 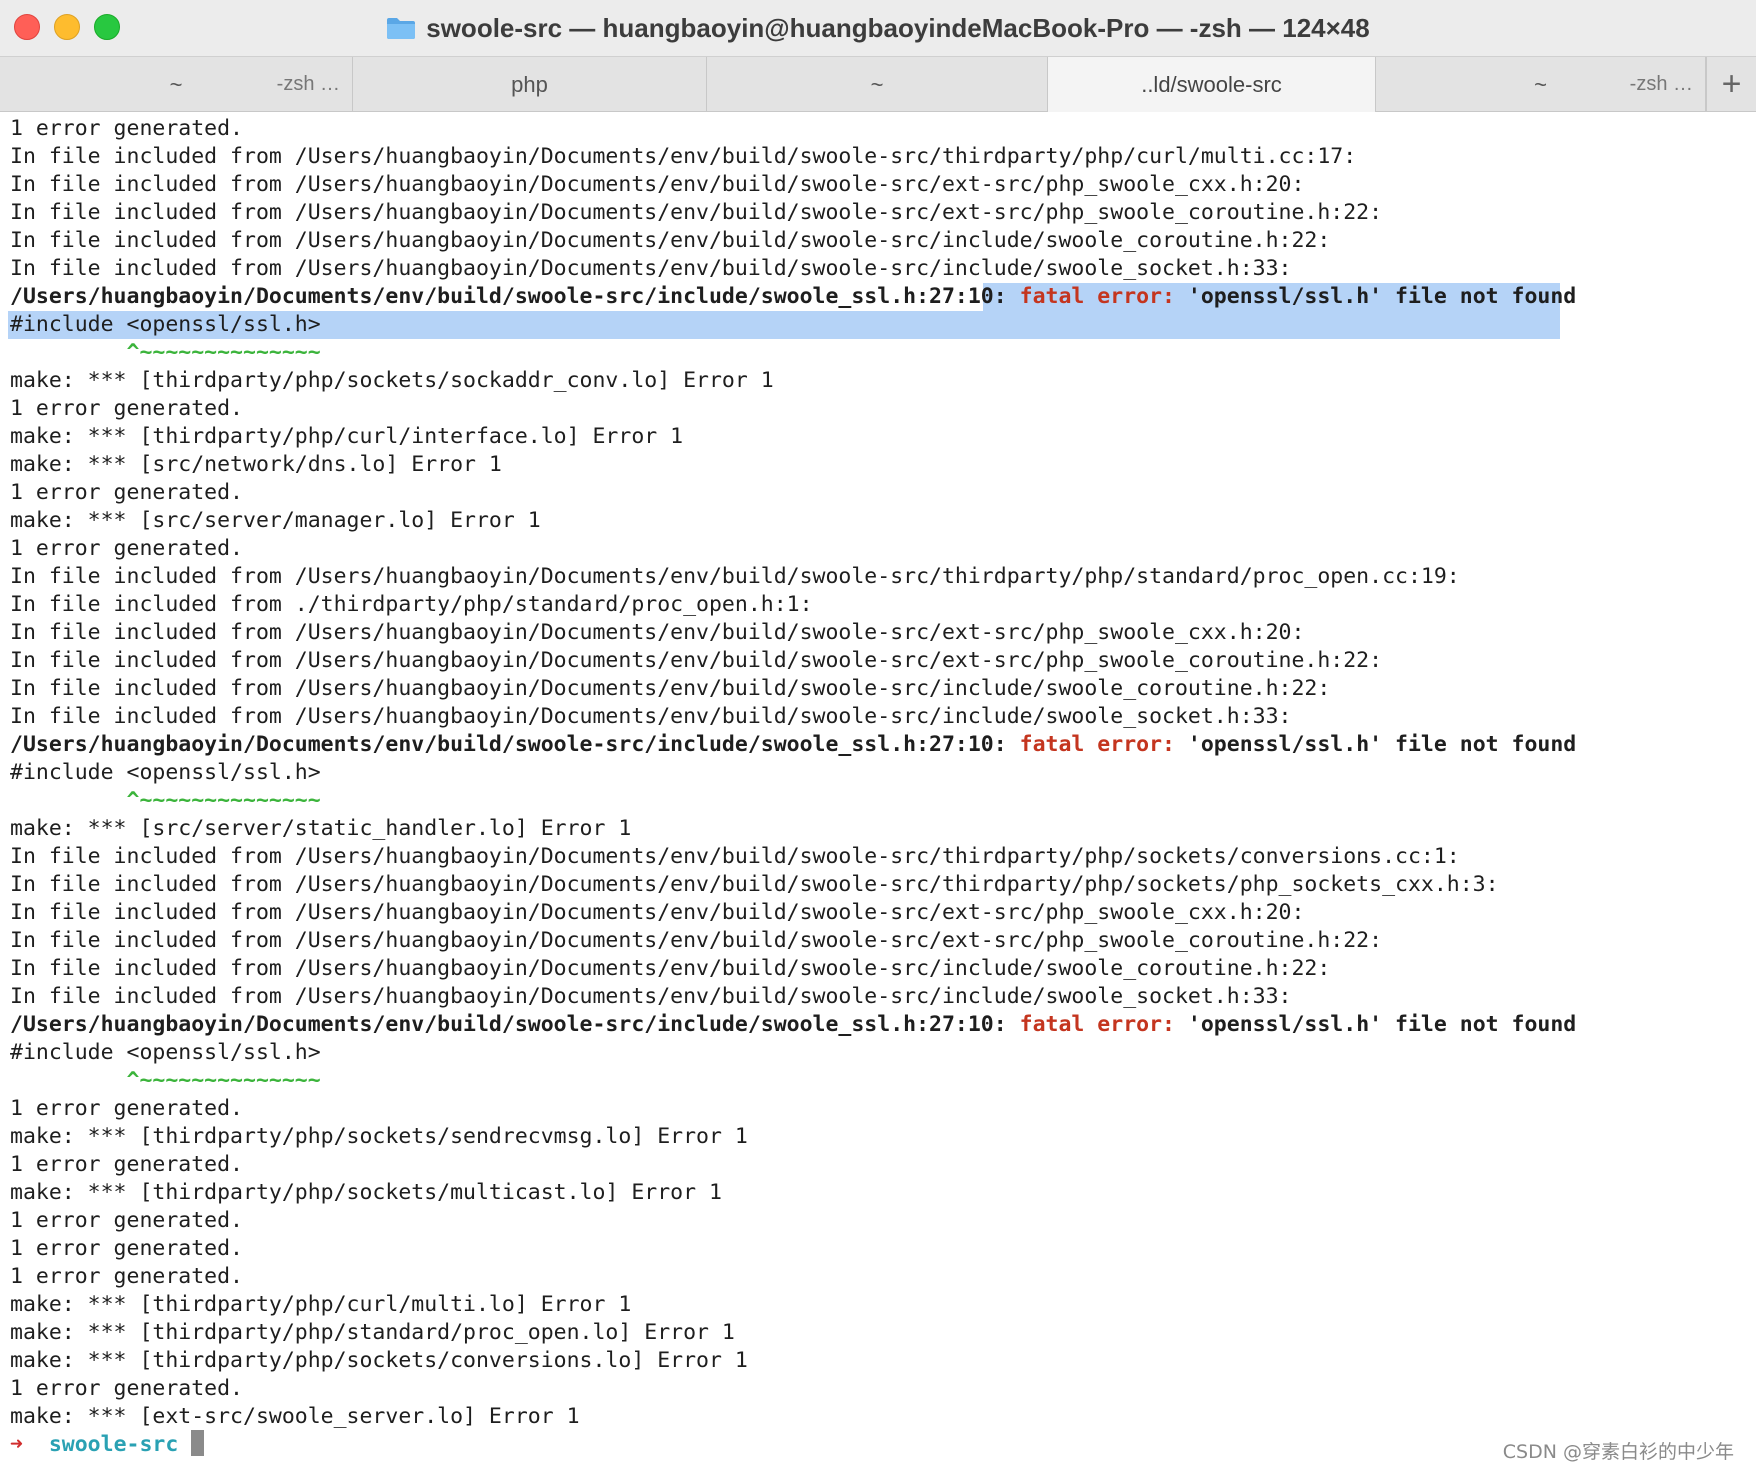 I want to click on tab-swoole-src: ..ld/swoole-src, so click(x=1212, y=84).